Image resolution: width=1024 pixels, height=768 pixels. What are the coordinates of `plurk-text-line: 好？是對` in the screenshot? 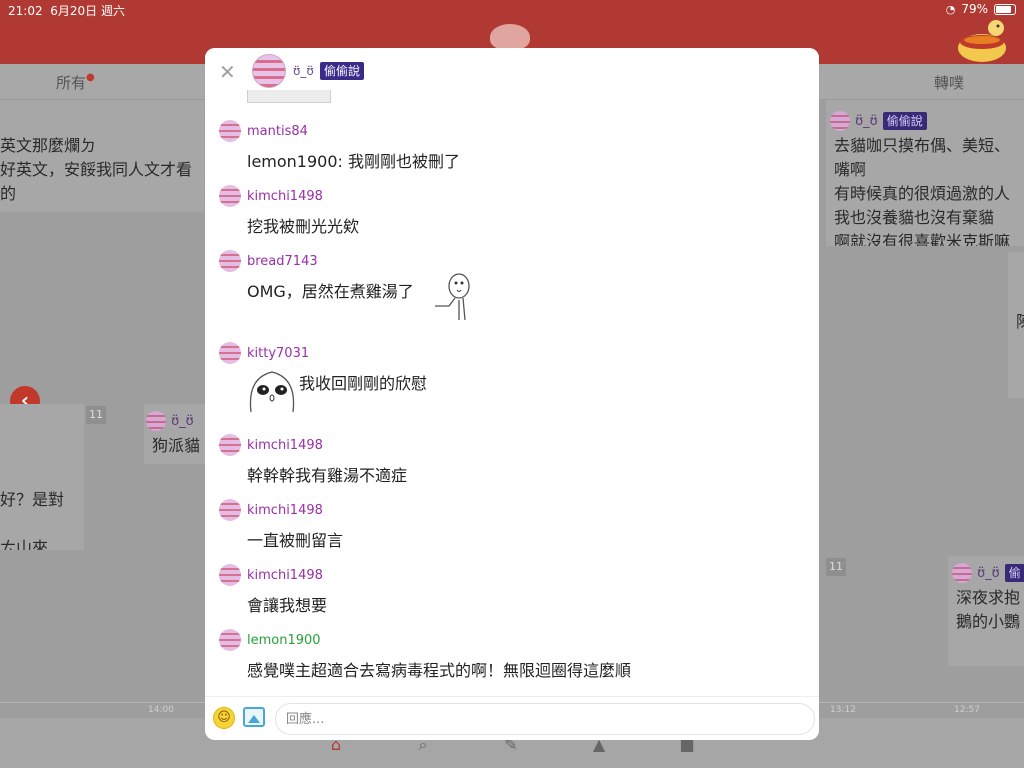 It's located at (32, 499).